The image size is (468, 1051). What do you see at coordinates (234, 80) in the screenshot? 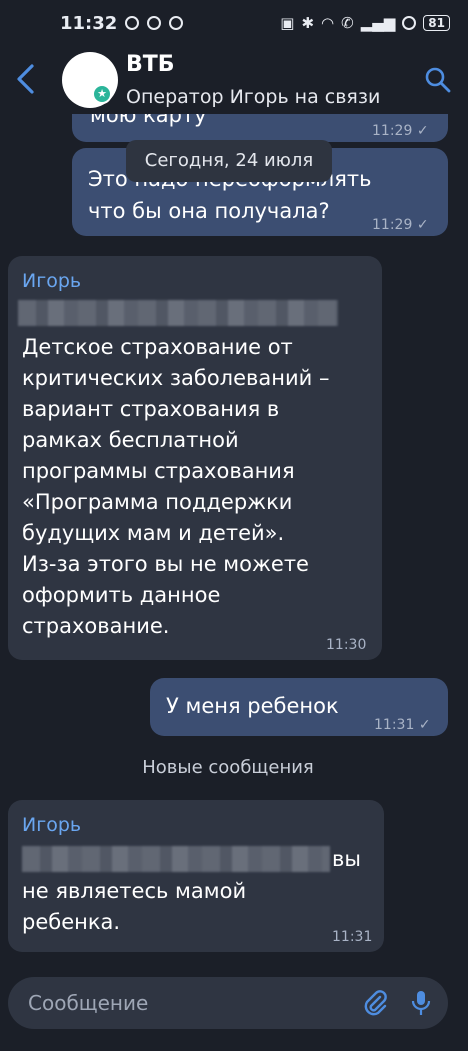
I see `chat-header: ★ ВТБ Оператор Игорь на связи` at bounding box center [234, 80].